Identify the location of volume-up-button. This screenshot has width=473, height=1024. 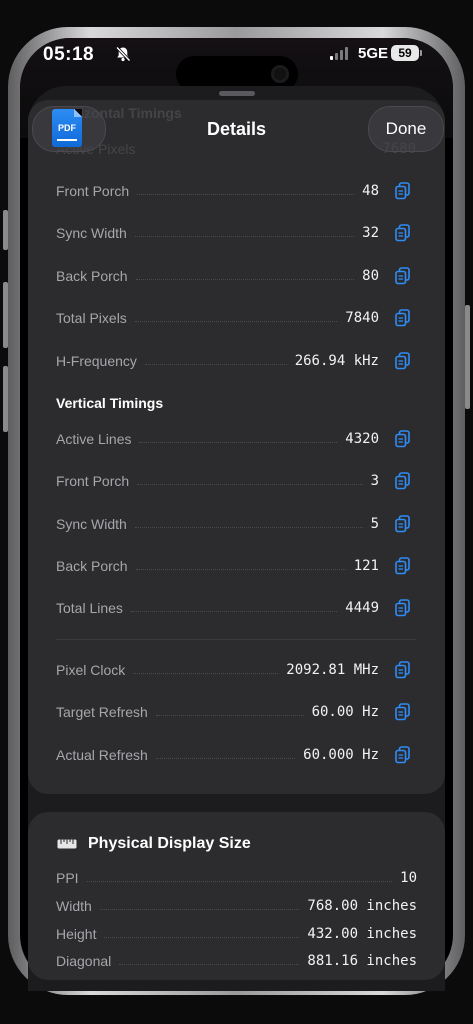
(5, 315).